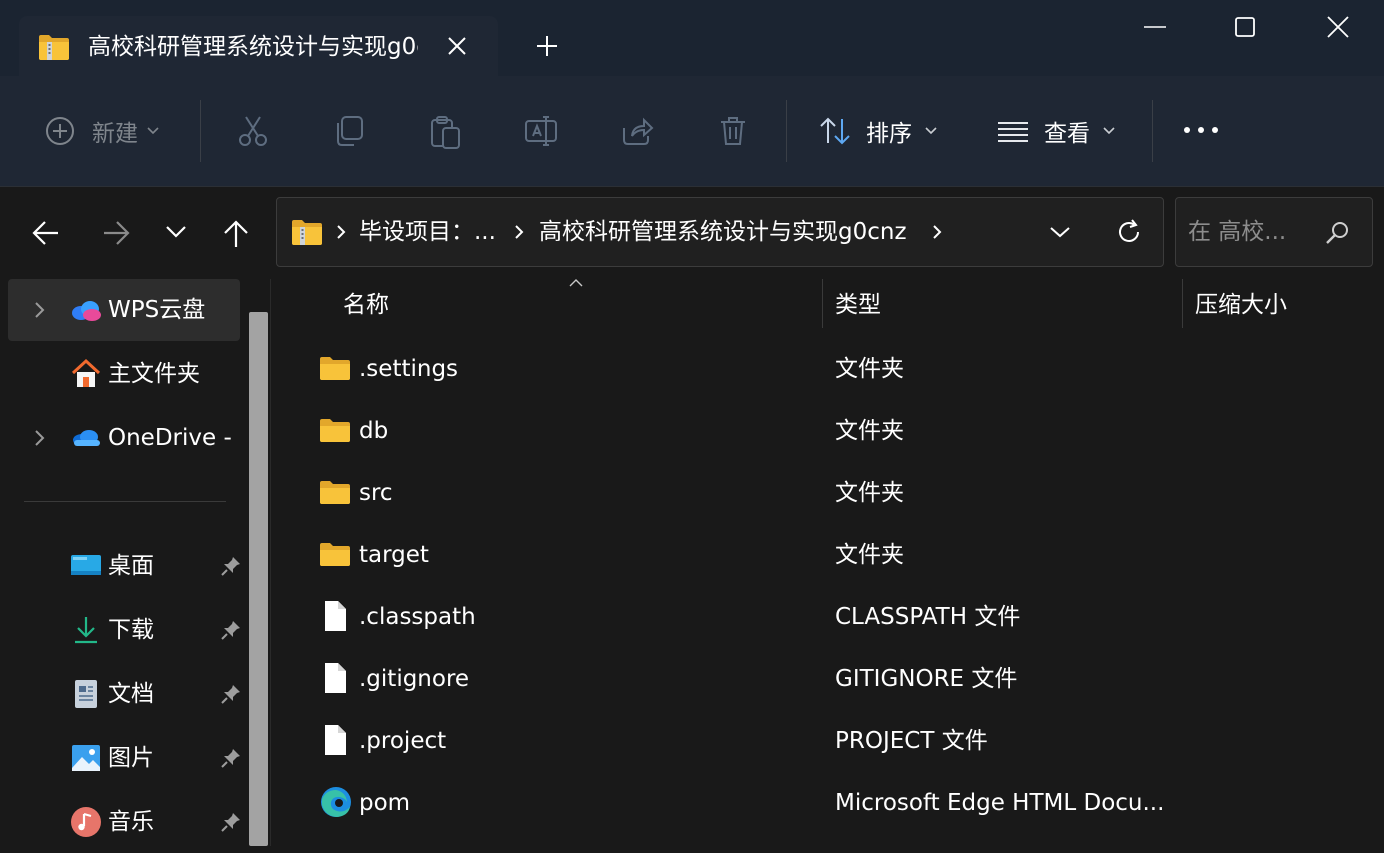 This screenshot has width=1384, height=853. What do you see at coordinates (349, 131) in the screenshot?
I see `copy-icon` at bounding box center [349, 131].